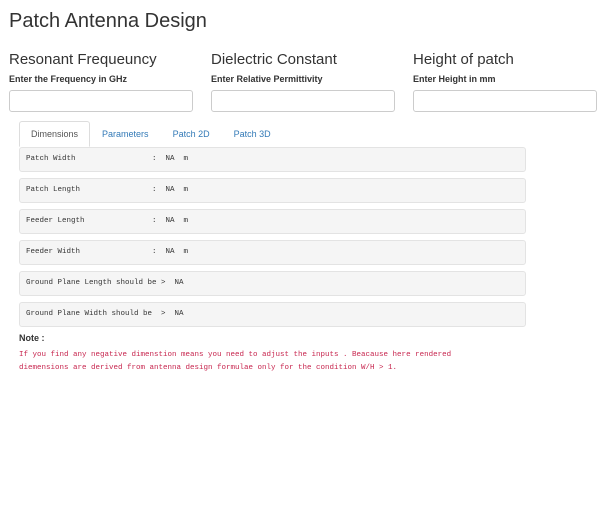 The image size is (606, 526). Describe the element at coordinates (454, 79) in the screenshot. I see `height-label: Enter Height in mm` at that location.